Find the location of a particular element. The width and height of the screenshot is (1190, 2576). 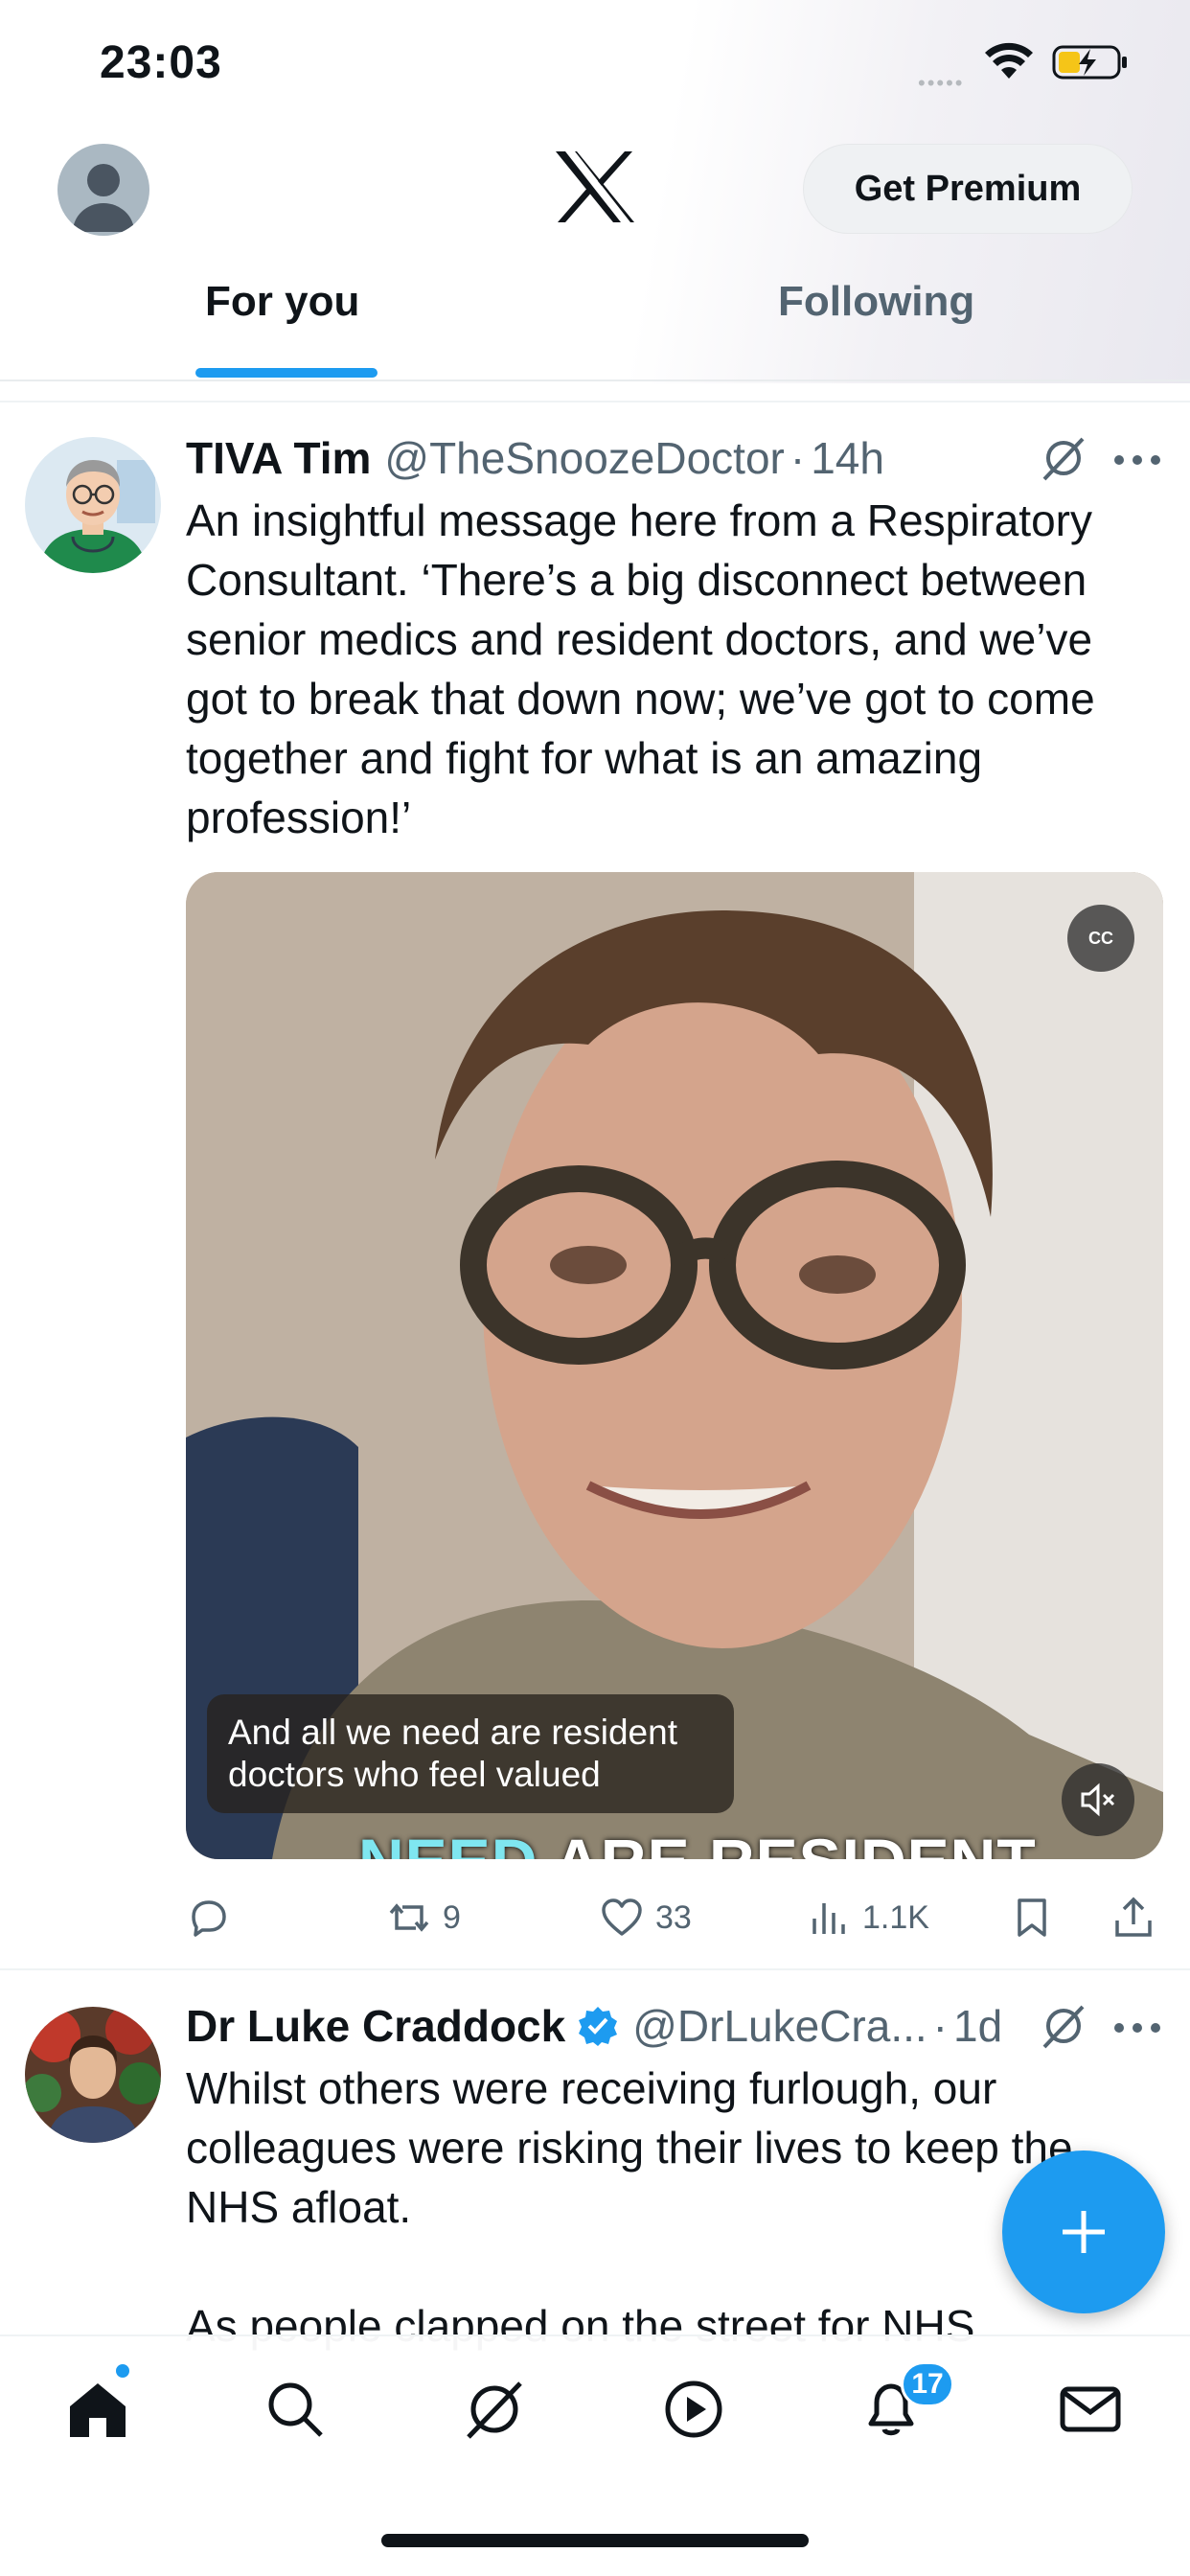

profile-photo-icon is located at coordinates (93, 2075).